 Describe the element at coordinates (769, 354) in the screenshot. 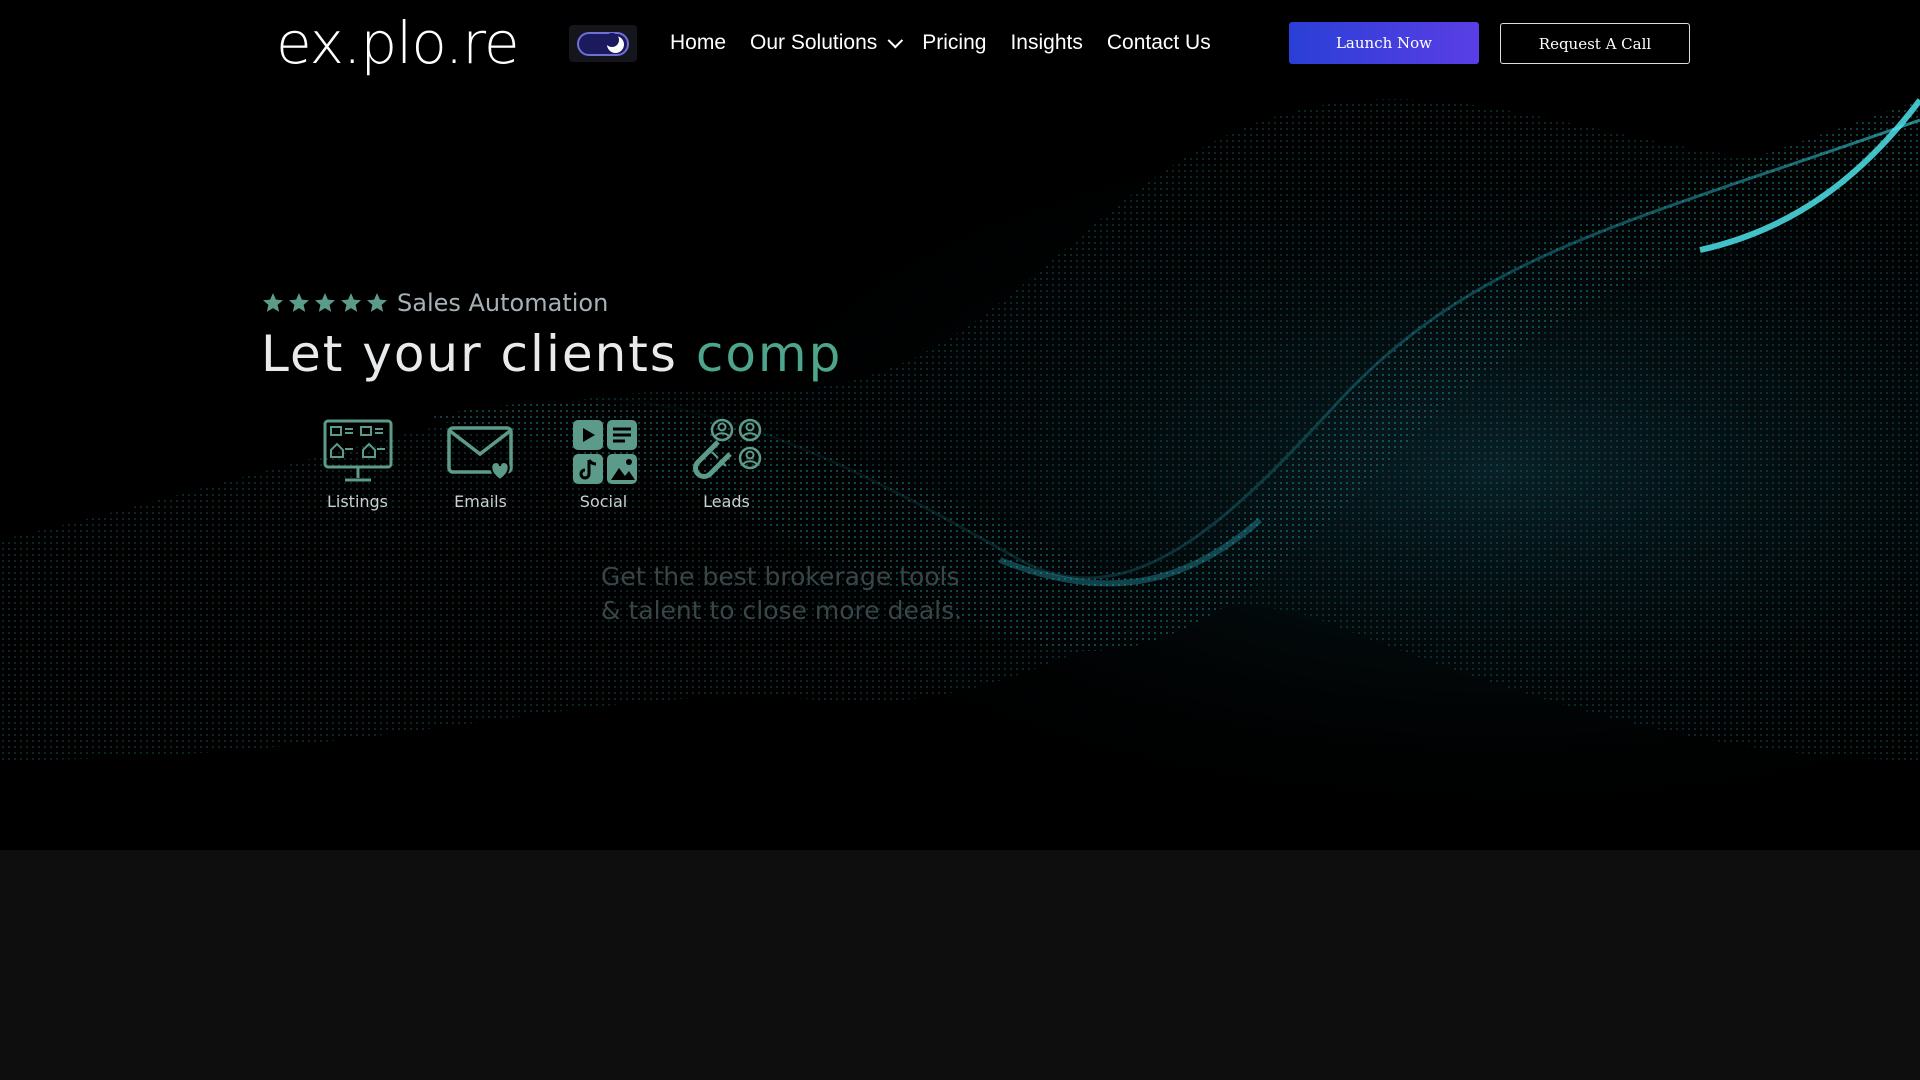

I see `headline-typed-word: comp` at that location.